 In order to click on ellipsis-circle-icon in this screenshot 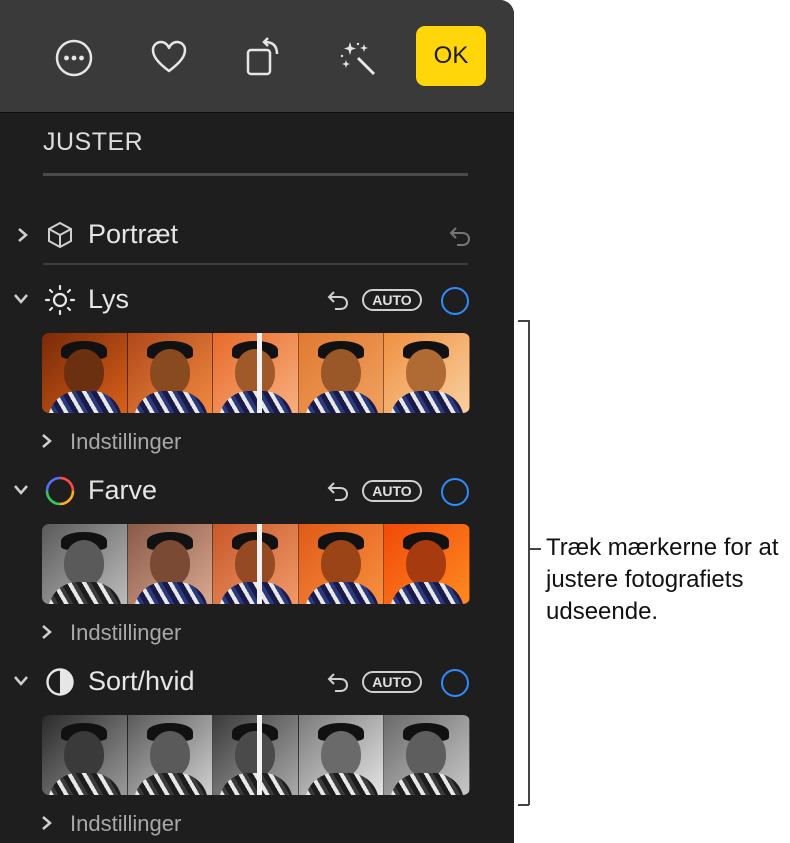, I will do `click(74, 58)`.